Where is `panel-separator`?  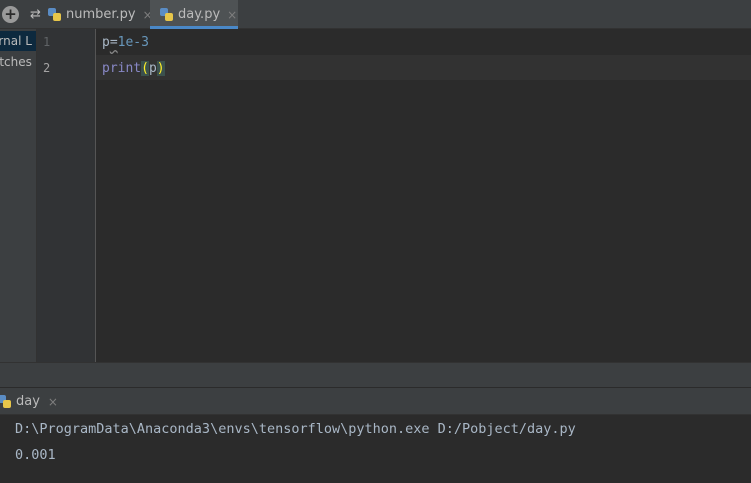 panel-separator is located at coordinates (375, 374).